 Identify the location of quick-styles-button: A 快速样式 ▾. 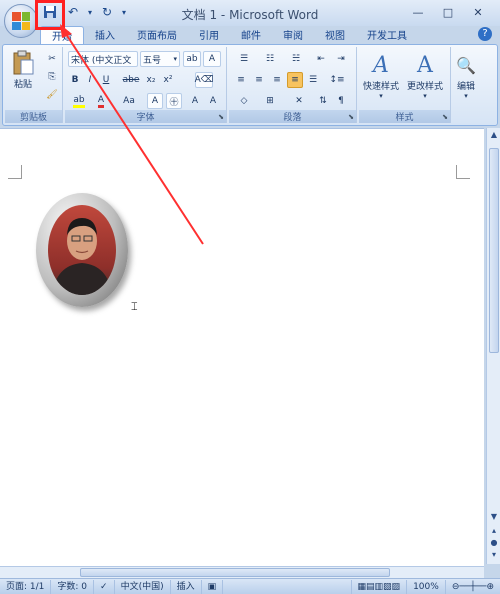
(381, 76).